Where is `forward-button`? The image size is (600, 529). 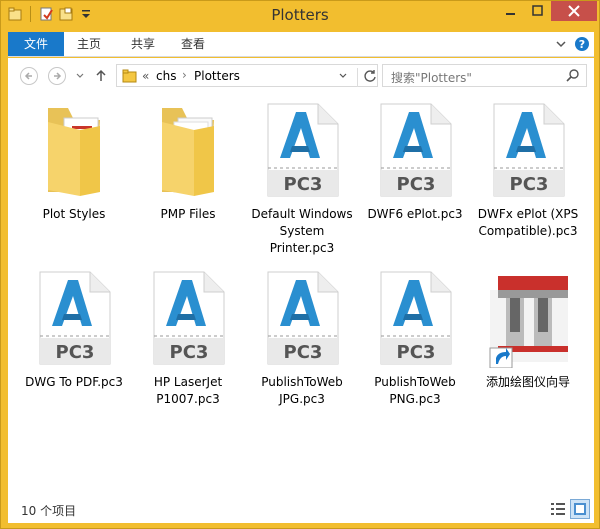
forward-button is located at coordinates (57, 76).